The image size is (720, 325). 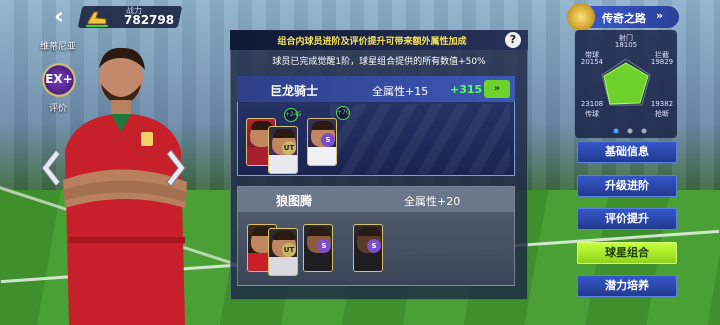 What do you see at coordinates (581, 17) in the screenshot?
I see `trophy-icon` at bounding box center [581, 17].